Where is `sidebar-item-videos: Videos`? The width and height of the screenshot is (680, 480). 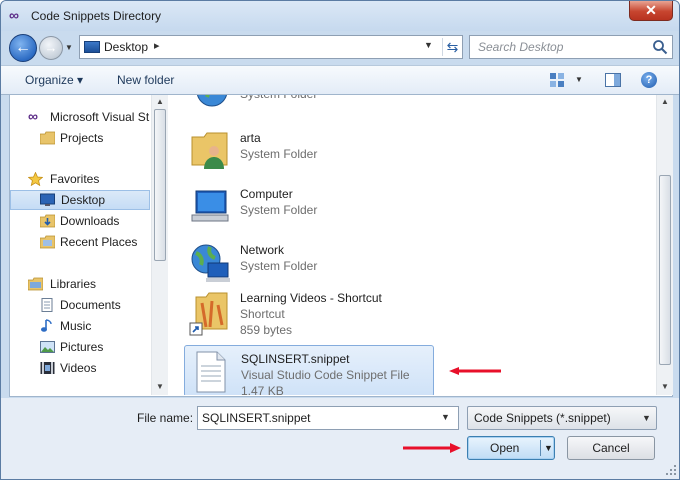
sidebar-item-videos: Videos is located at coordinates (80, 368).